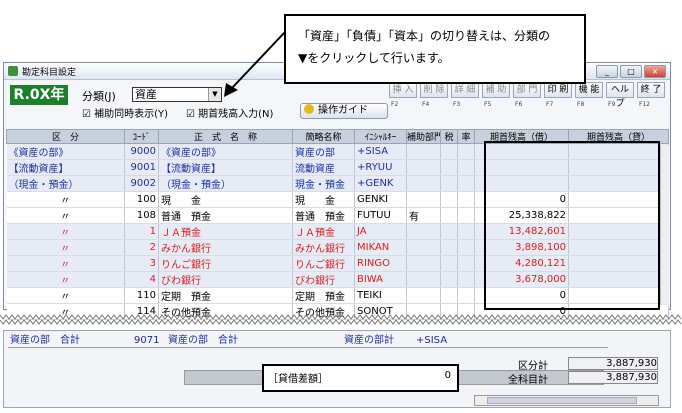 The width and height of the screenshot is (682, 413). Describe the element at coordinates (323, 263) in the screenshot. I see `cell-short: りんご銀行` at that location.